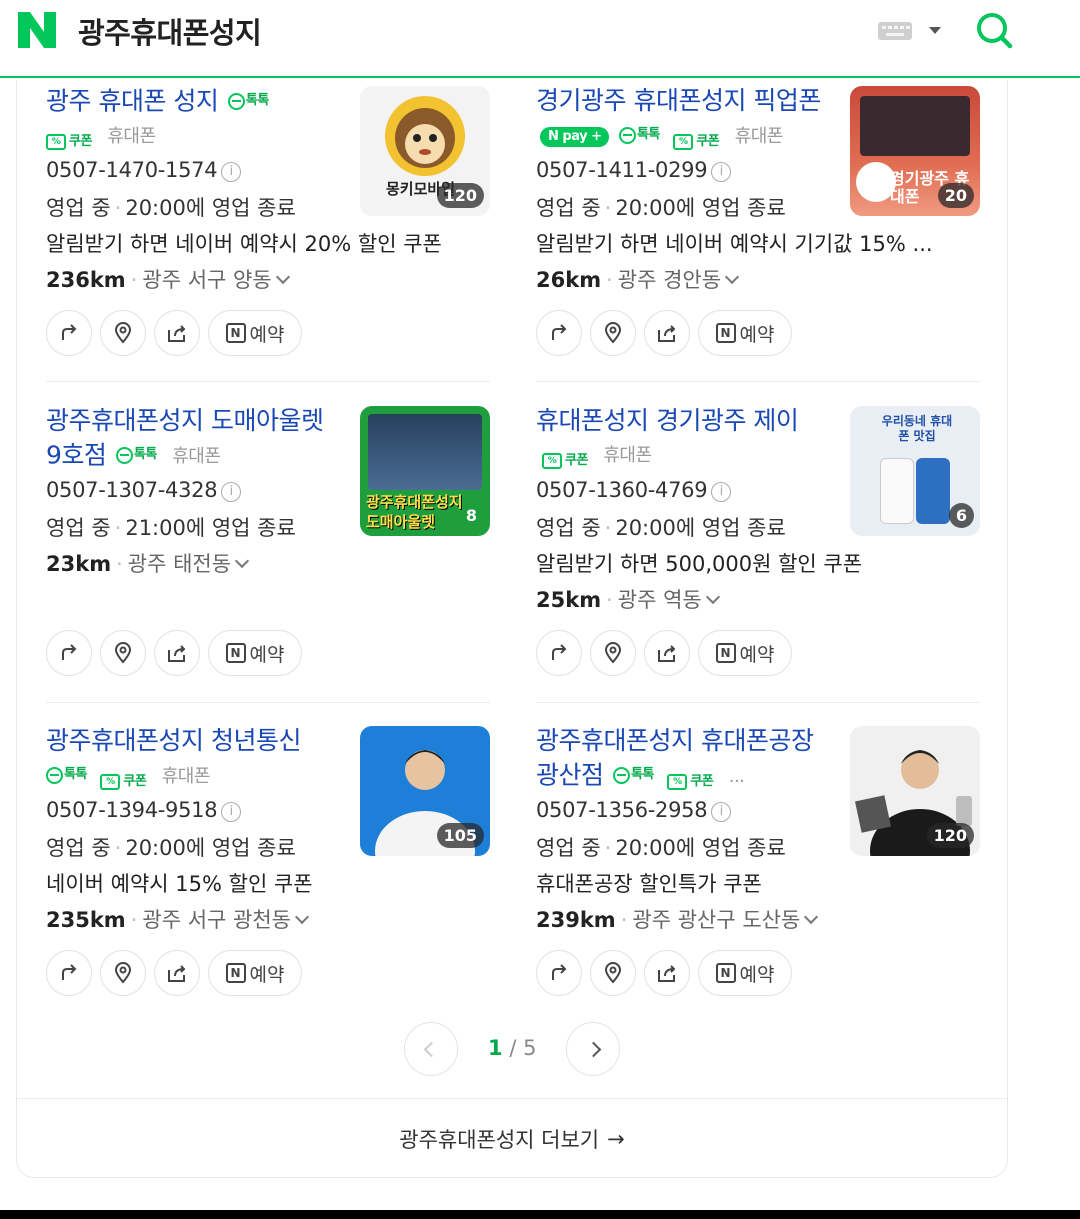 The height and width of the screenshot is (1219, 1080). Describe the element at coordinates (915, 126) in the screenshot. I see `storefront-image` at that location.